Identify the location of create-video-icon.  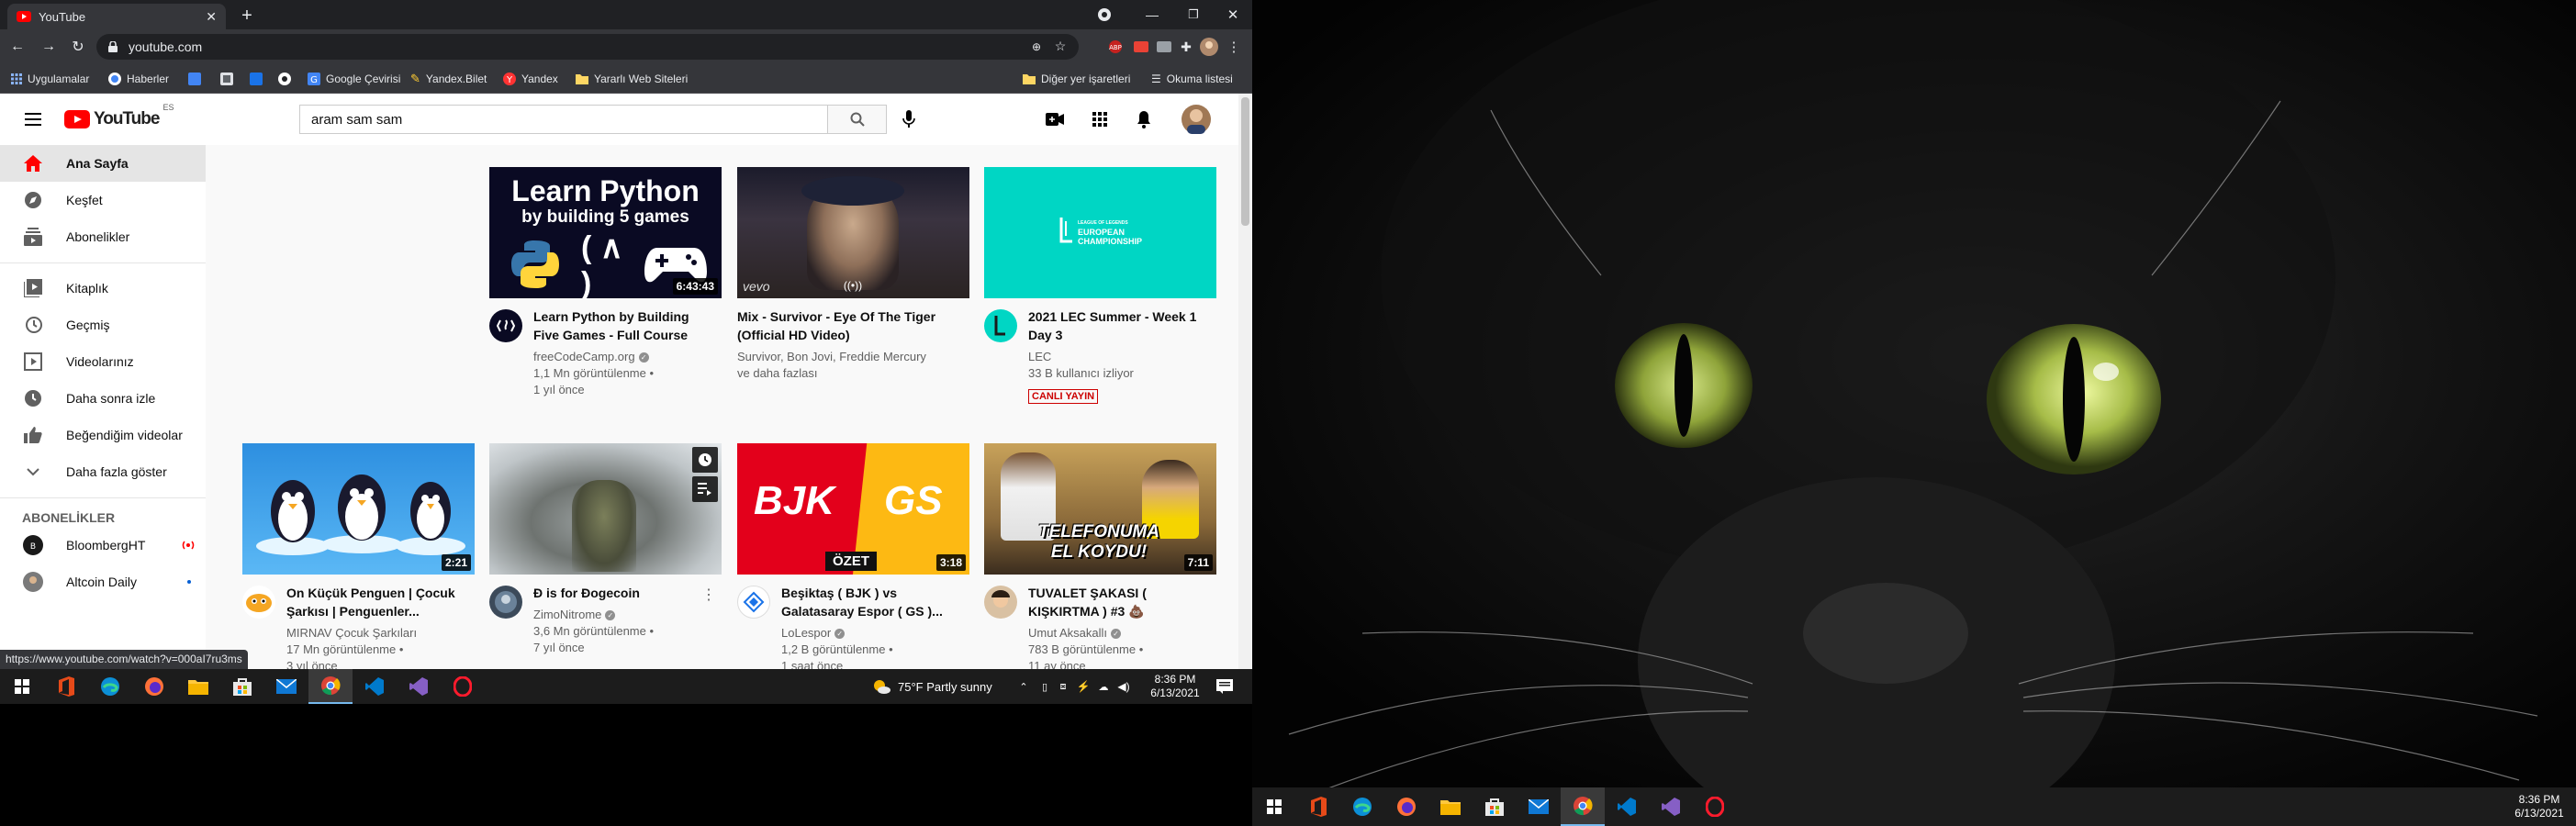
(1055, 119).